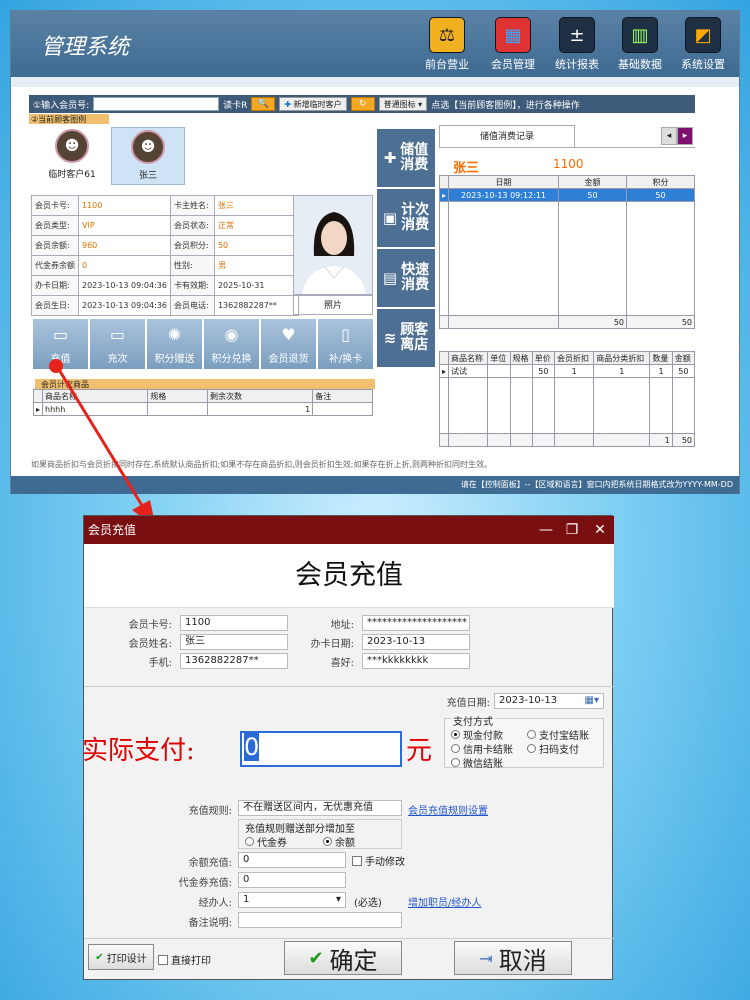 The image size is (750, 1000). I want to click on refresh-icon: ↻, so click(362, 104).